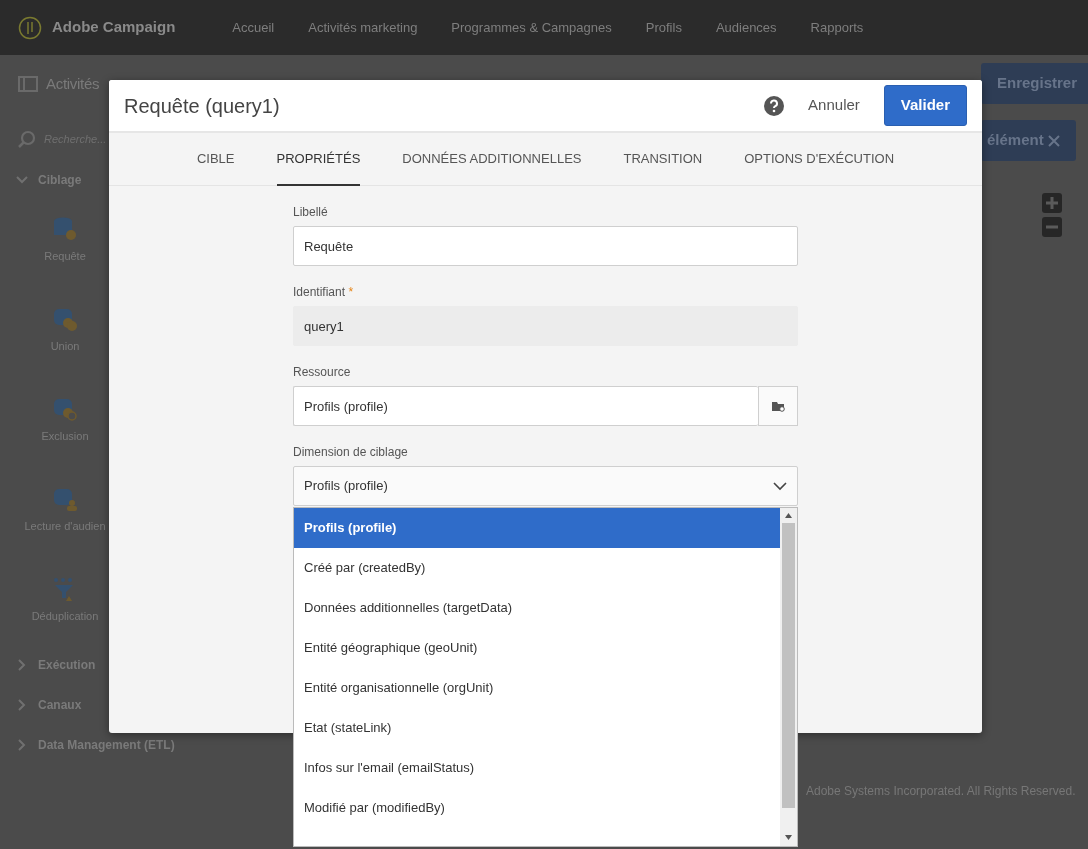 This screenshot has width=1088, height=849. What do you see at coordinates (663, 159) in the screenshot?
I see `tab: TRANSITION` at bounding box center [663, 159].